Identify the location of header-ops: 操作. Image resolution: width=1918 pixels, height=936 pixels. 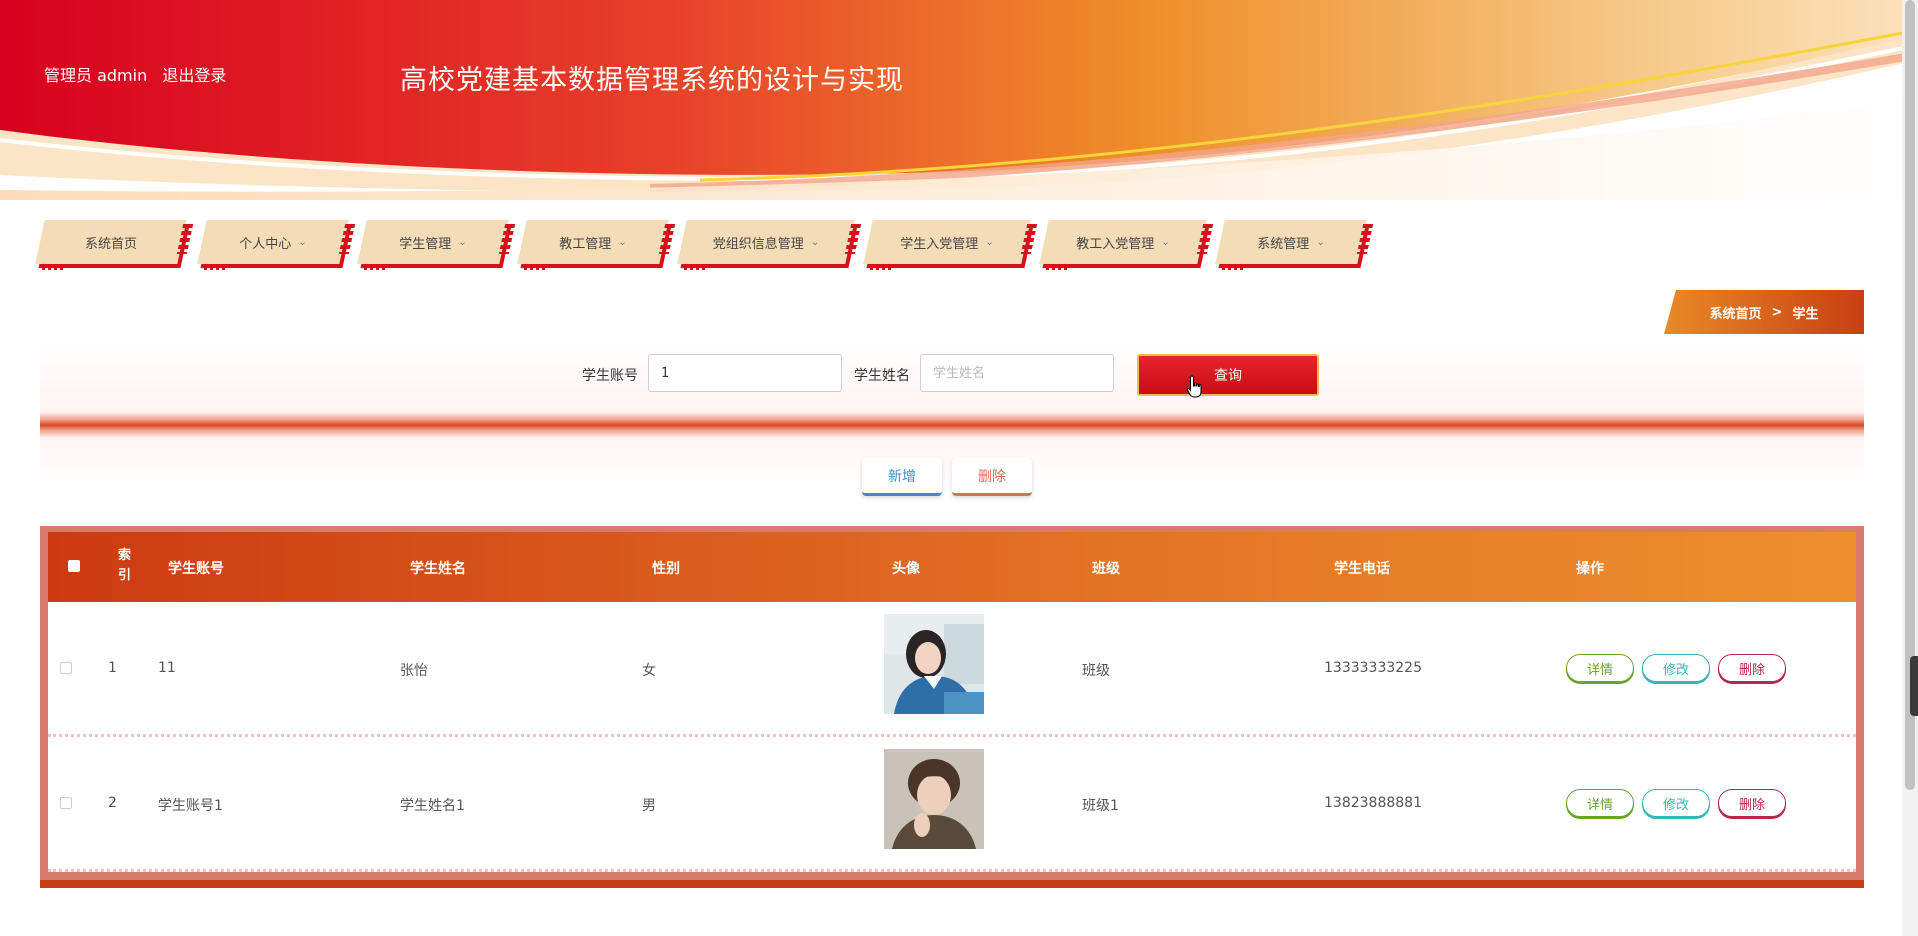
(1590, 569).